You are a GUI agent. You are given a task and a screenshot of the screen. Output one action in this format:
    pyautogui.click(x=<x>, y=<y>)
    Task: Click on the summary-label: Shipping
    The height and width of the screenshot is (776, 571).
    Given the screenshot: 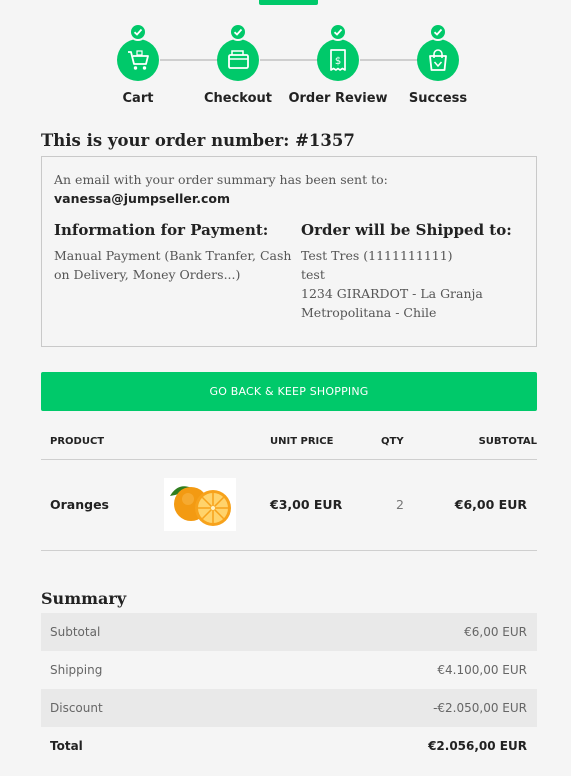 What is the action you would take?
    pyautogui.click(x=76, y=670)
    